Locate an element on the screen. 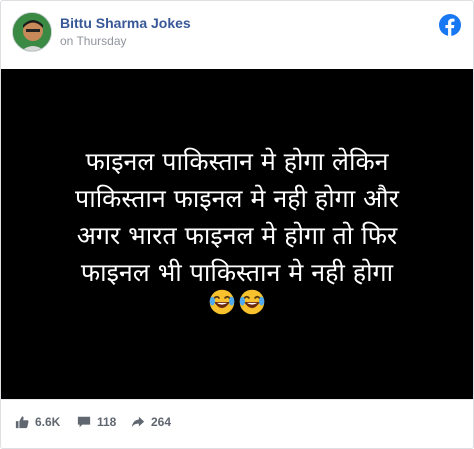 This screenshot has height=449, width=474. post-timestamp: on Thursday is located at coordinates (93, 41).